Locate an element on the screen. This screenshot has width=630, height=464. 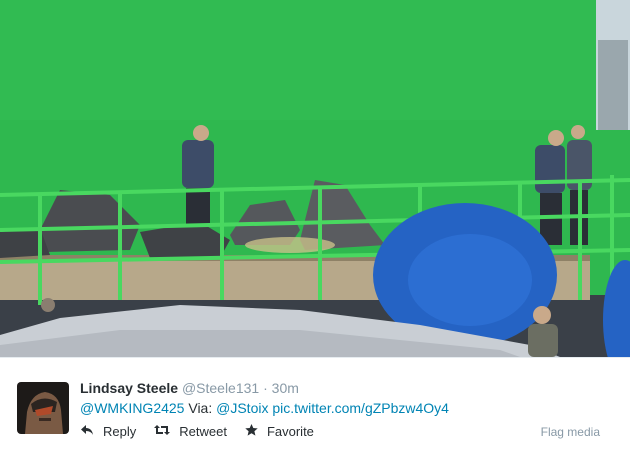
retweet-icon is located at coordinates (162, 431).